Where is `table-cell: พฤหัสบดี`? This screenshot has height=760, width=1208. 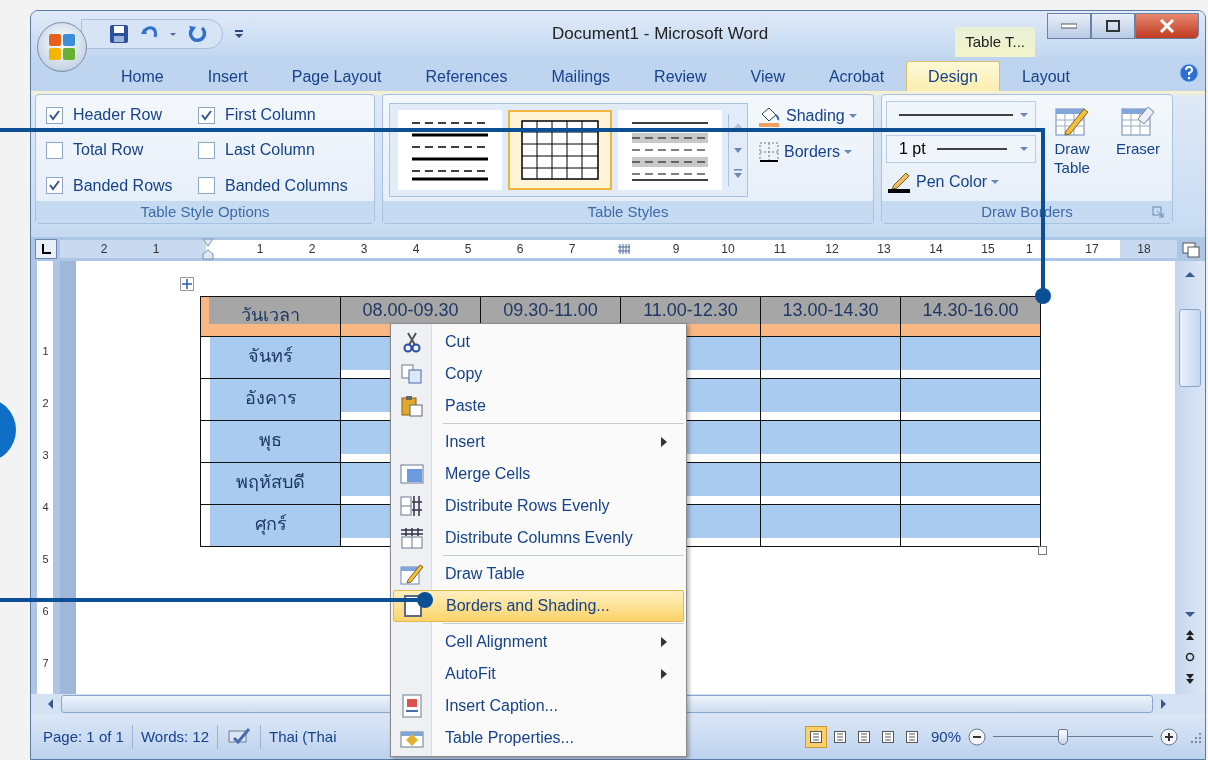 table-cell: พฤหัสบดี is located at coordinates (270, 483).